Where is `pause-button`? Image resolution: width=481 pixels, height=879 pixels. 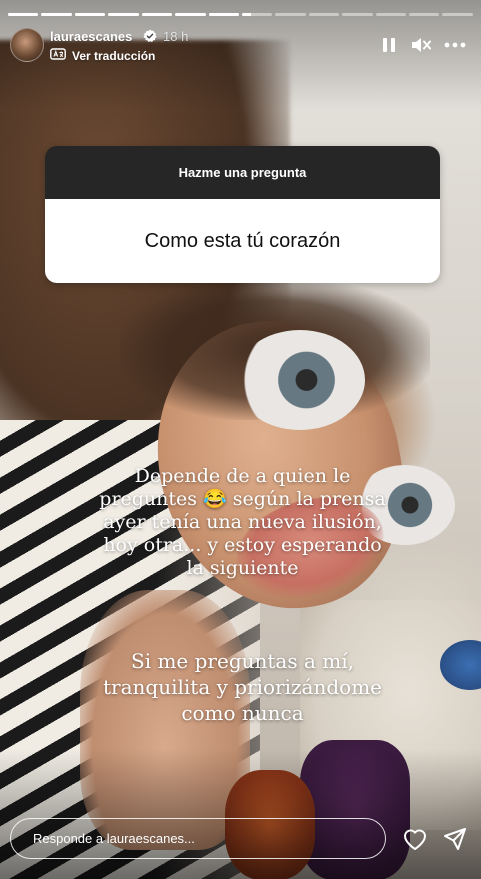 pause-button is located at coordinates (389, 45).